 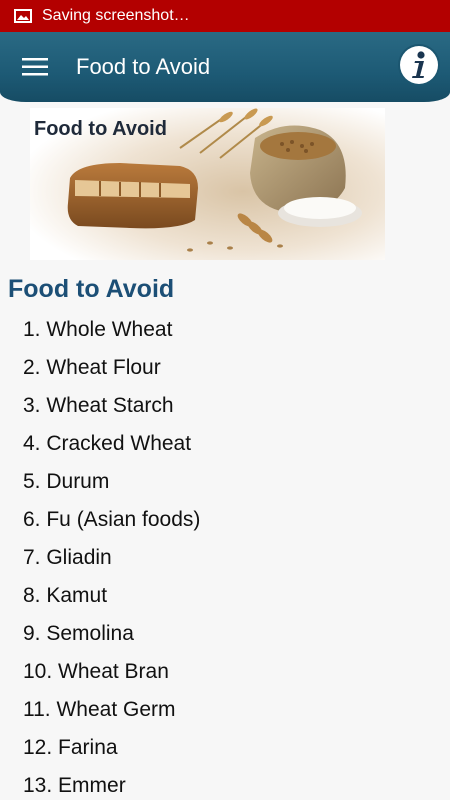 I want to click on app-bar: Food to Avoid, so click(x=225, y=67).